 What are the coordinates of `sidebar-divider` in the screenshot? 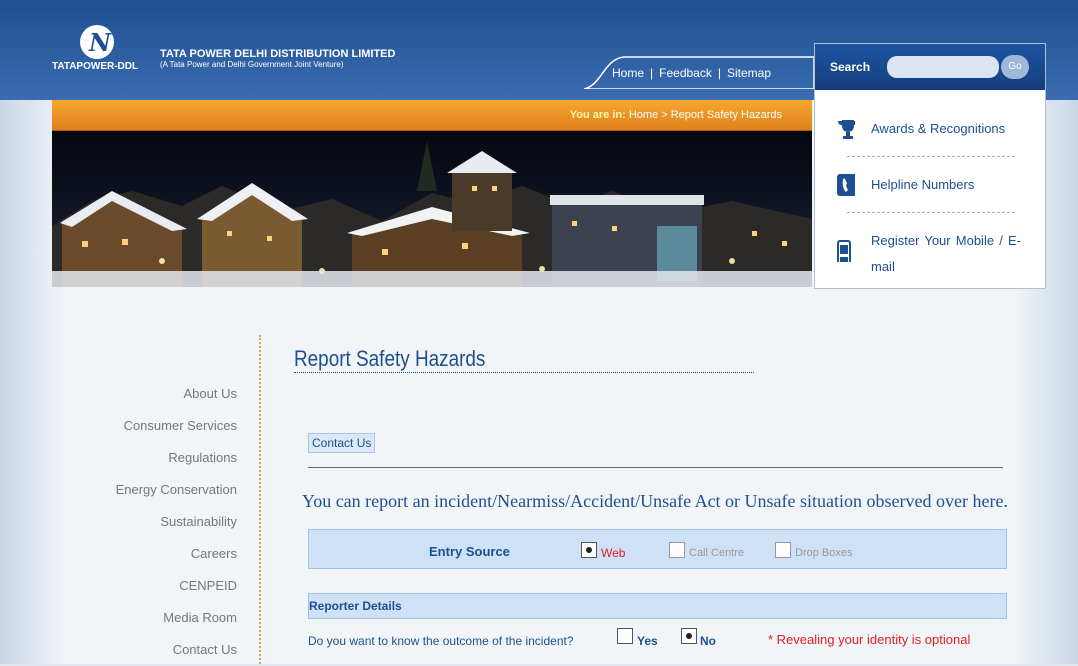 It's located at (260, 499).